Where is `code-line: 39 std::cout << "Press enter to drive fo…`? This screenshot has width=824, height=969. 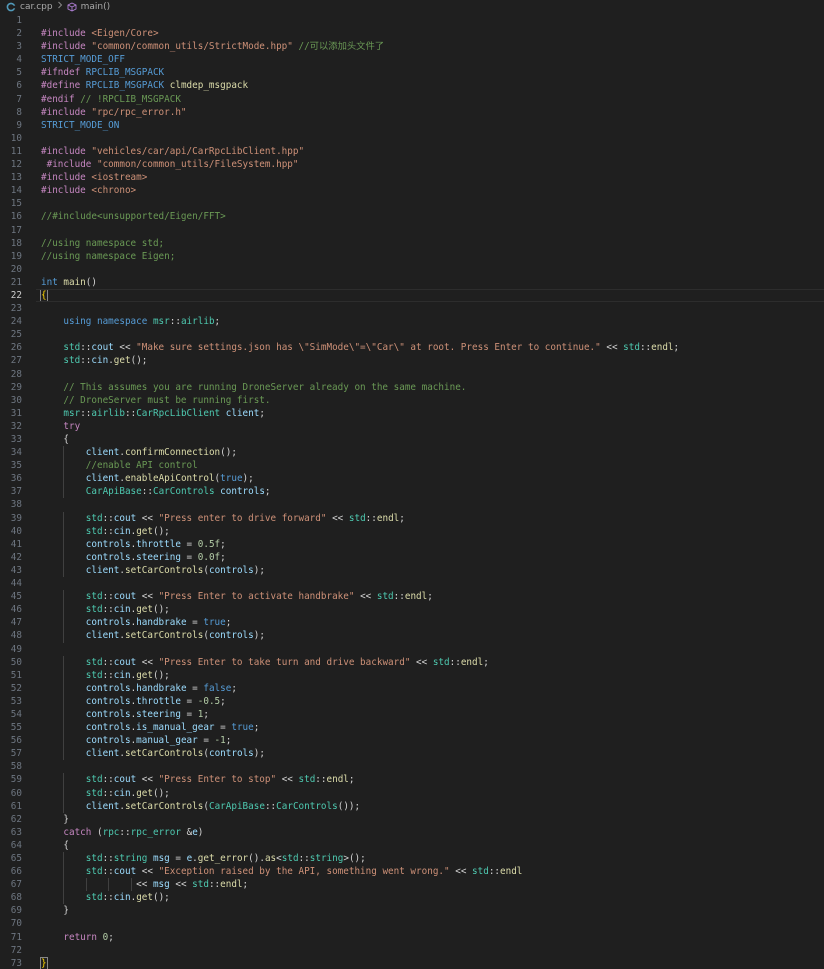 code-line: 39 std::cout << "Press enter to drive fo… is located at coordinates (412, 518).